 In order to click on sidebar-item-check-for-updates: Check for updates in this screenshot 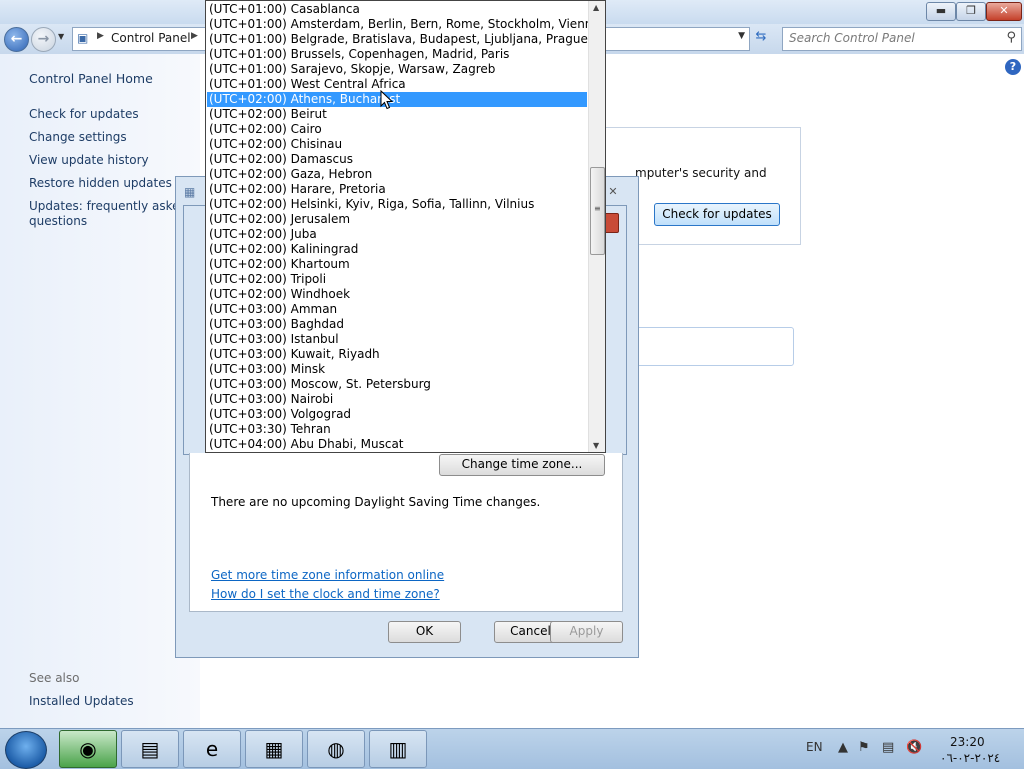, I will do `click(84, 114)`.